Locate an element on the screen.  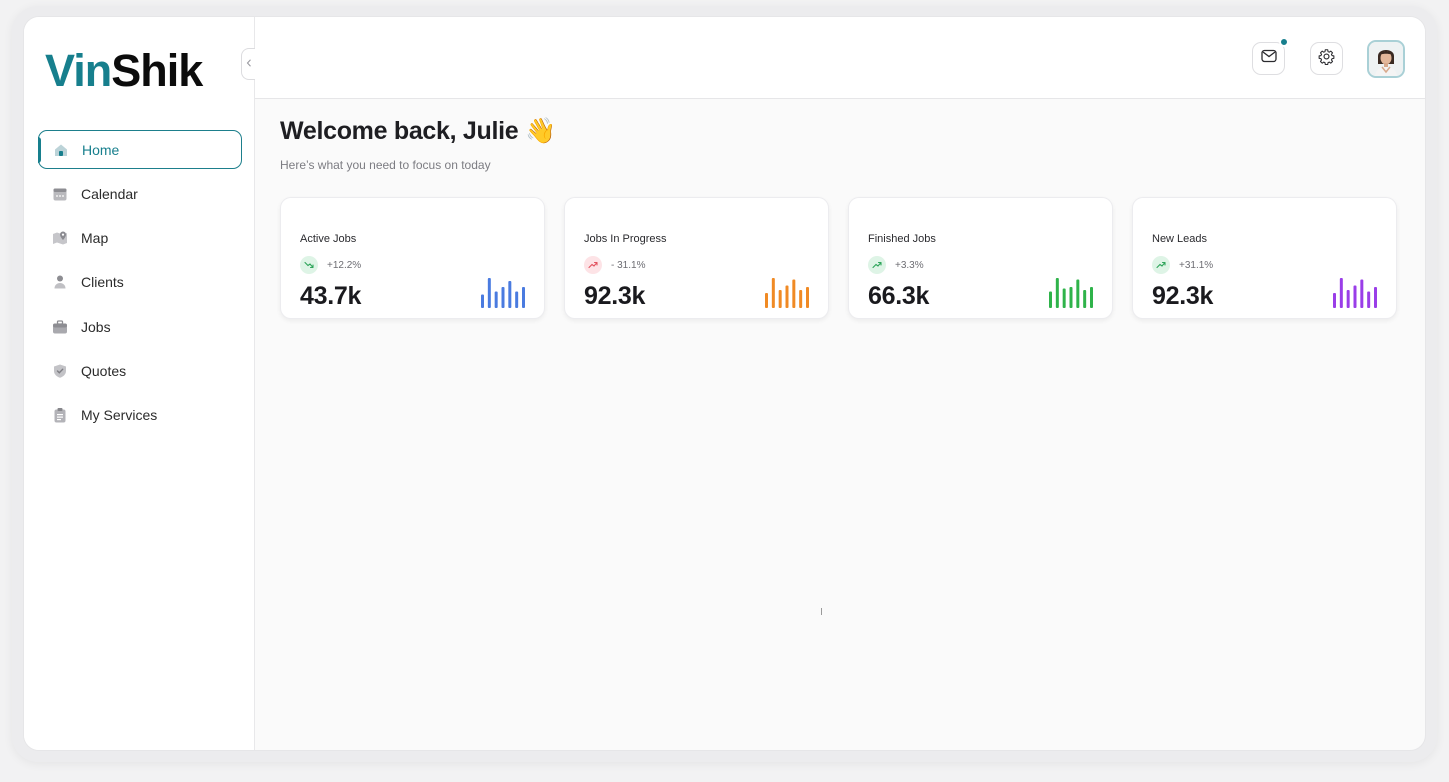
chevron-left-icon is located at coordinates (249, 64).